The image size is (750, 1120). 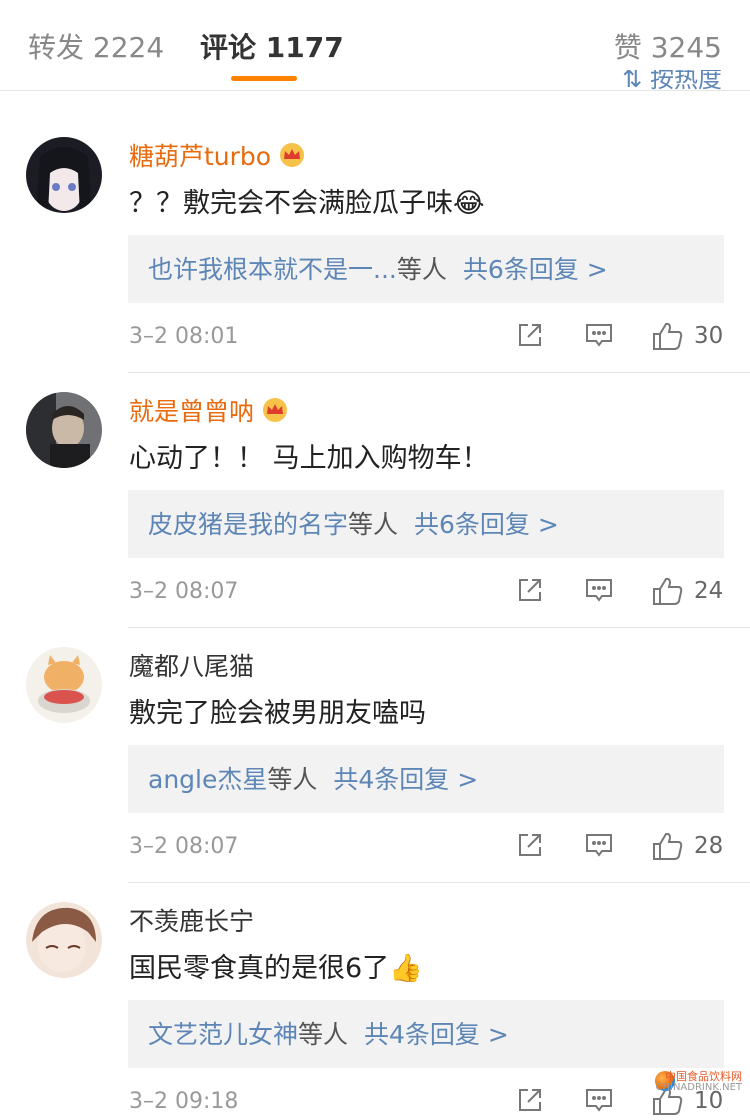 I want to click on watermark: 中国食品饮料网 CHINADRINK.NET, so click(x=699, y=1082).